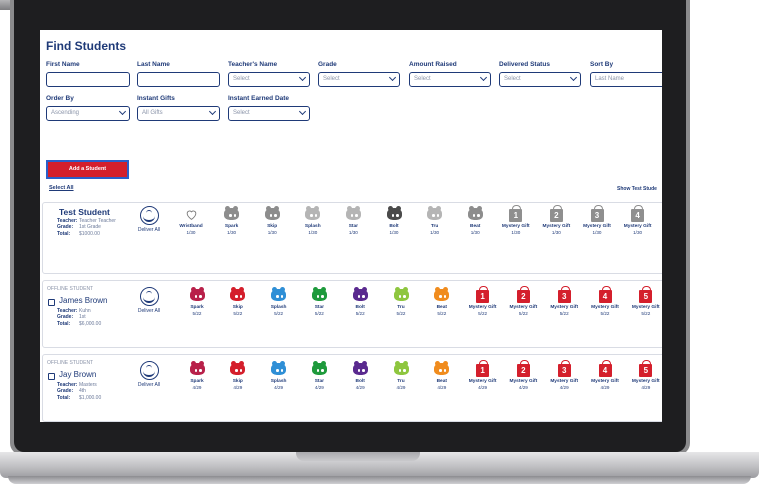 The width and height of the screenshot is (759, 496). Describe the element at coordinates (564, 381) in the screenshot. I see `prize-name: Mystery Gift` at that location.